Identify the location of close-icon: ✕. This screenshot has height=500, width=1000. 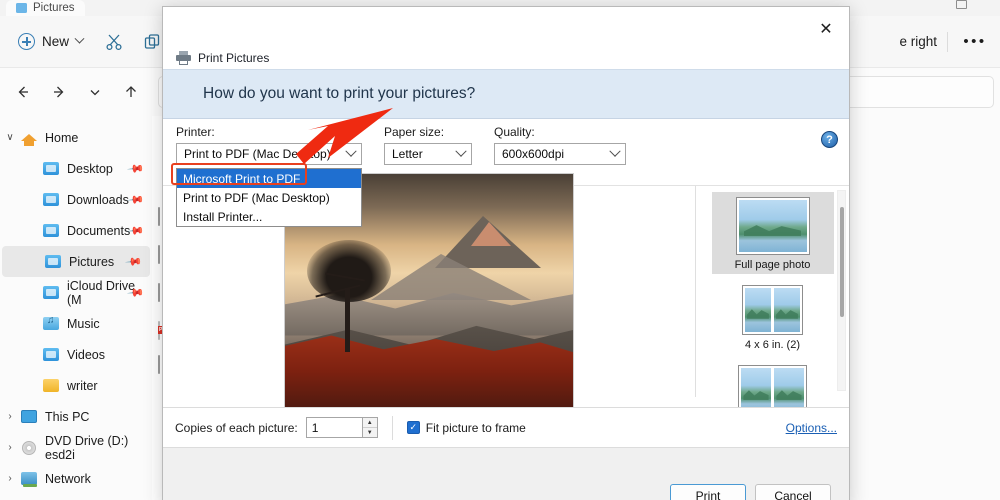
(826, 29).